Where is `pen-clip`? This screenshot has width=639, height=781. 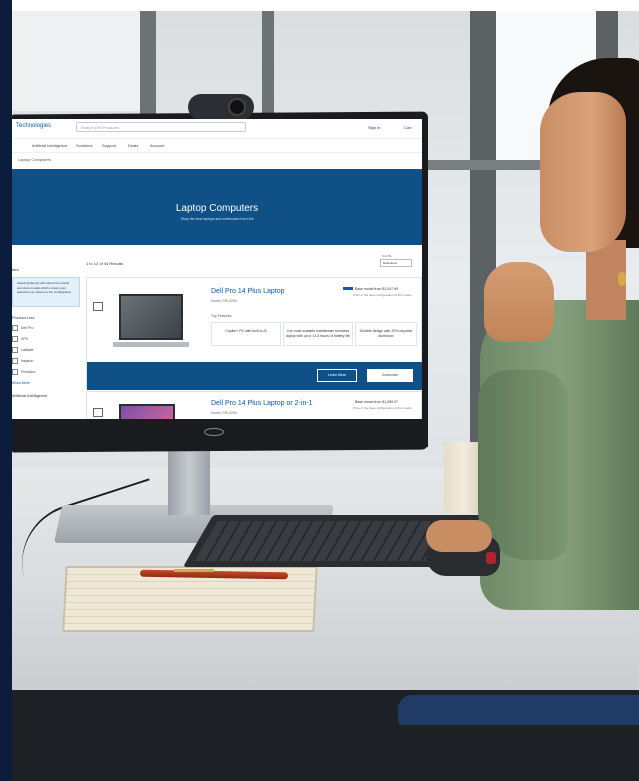
pen-clip is located at coordinates (194, 570).